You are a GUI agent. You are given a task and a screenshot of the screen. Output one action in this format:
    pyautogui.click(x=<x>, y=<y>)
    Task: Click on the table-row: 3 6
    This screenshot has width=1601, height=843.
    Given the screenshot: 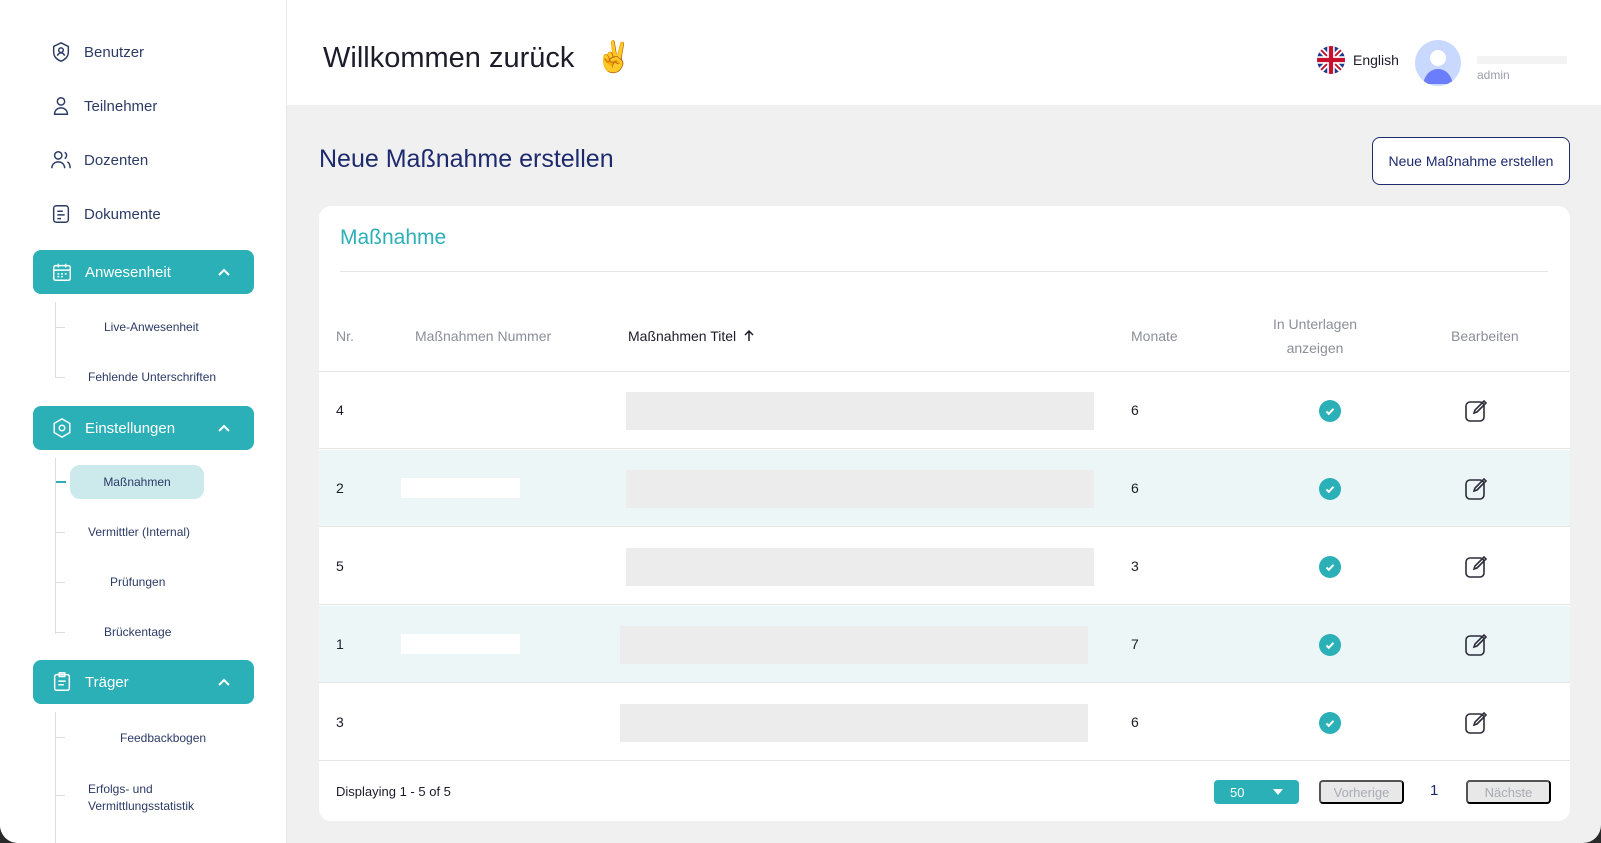 What is the action you would take?
    pyautogui.click(x=944, y=722)
    